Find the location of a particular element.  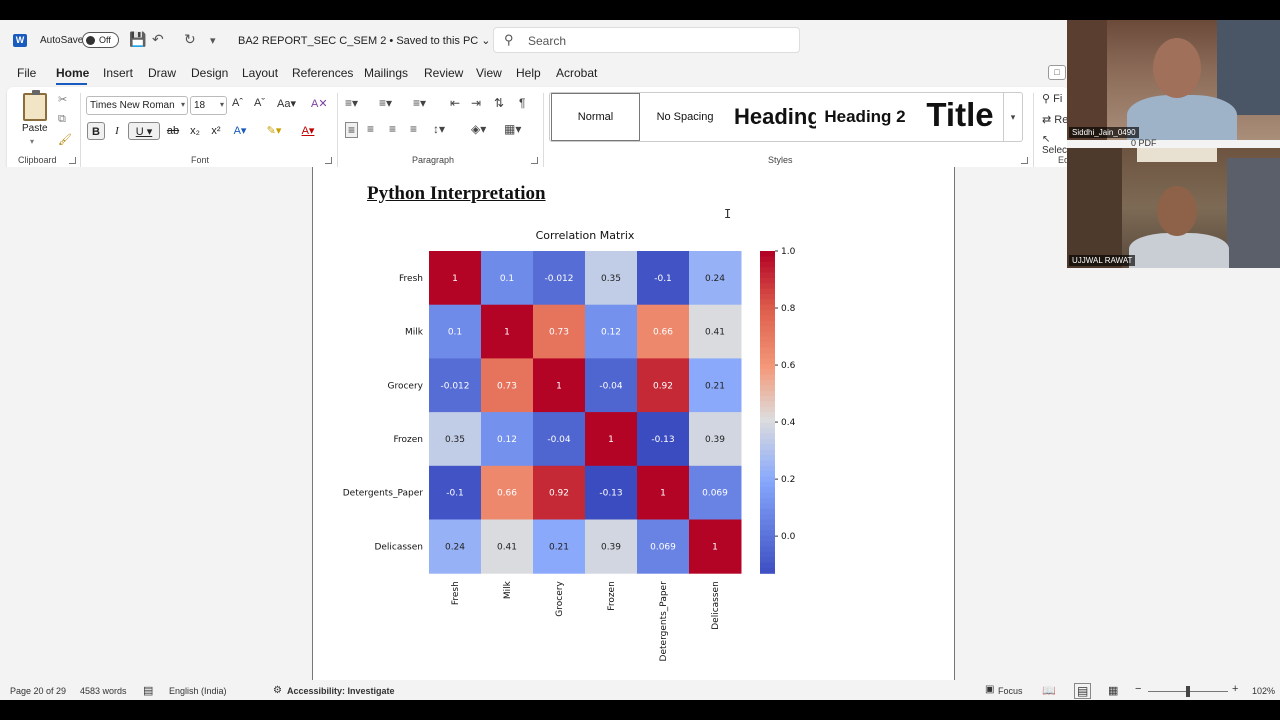

word-count: 4583 words is located at coordinates (103, 691).